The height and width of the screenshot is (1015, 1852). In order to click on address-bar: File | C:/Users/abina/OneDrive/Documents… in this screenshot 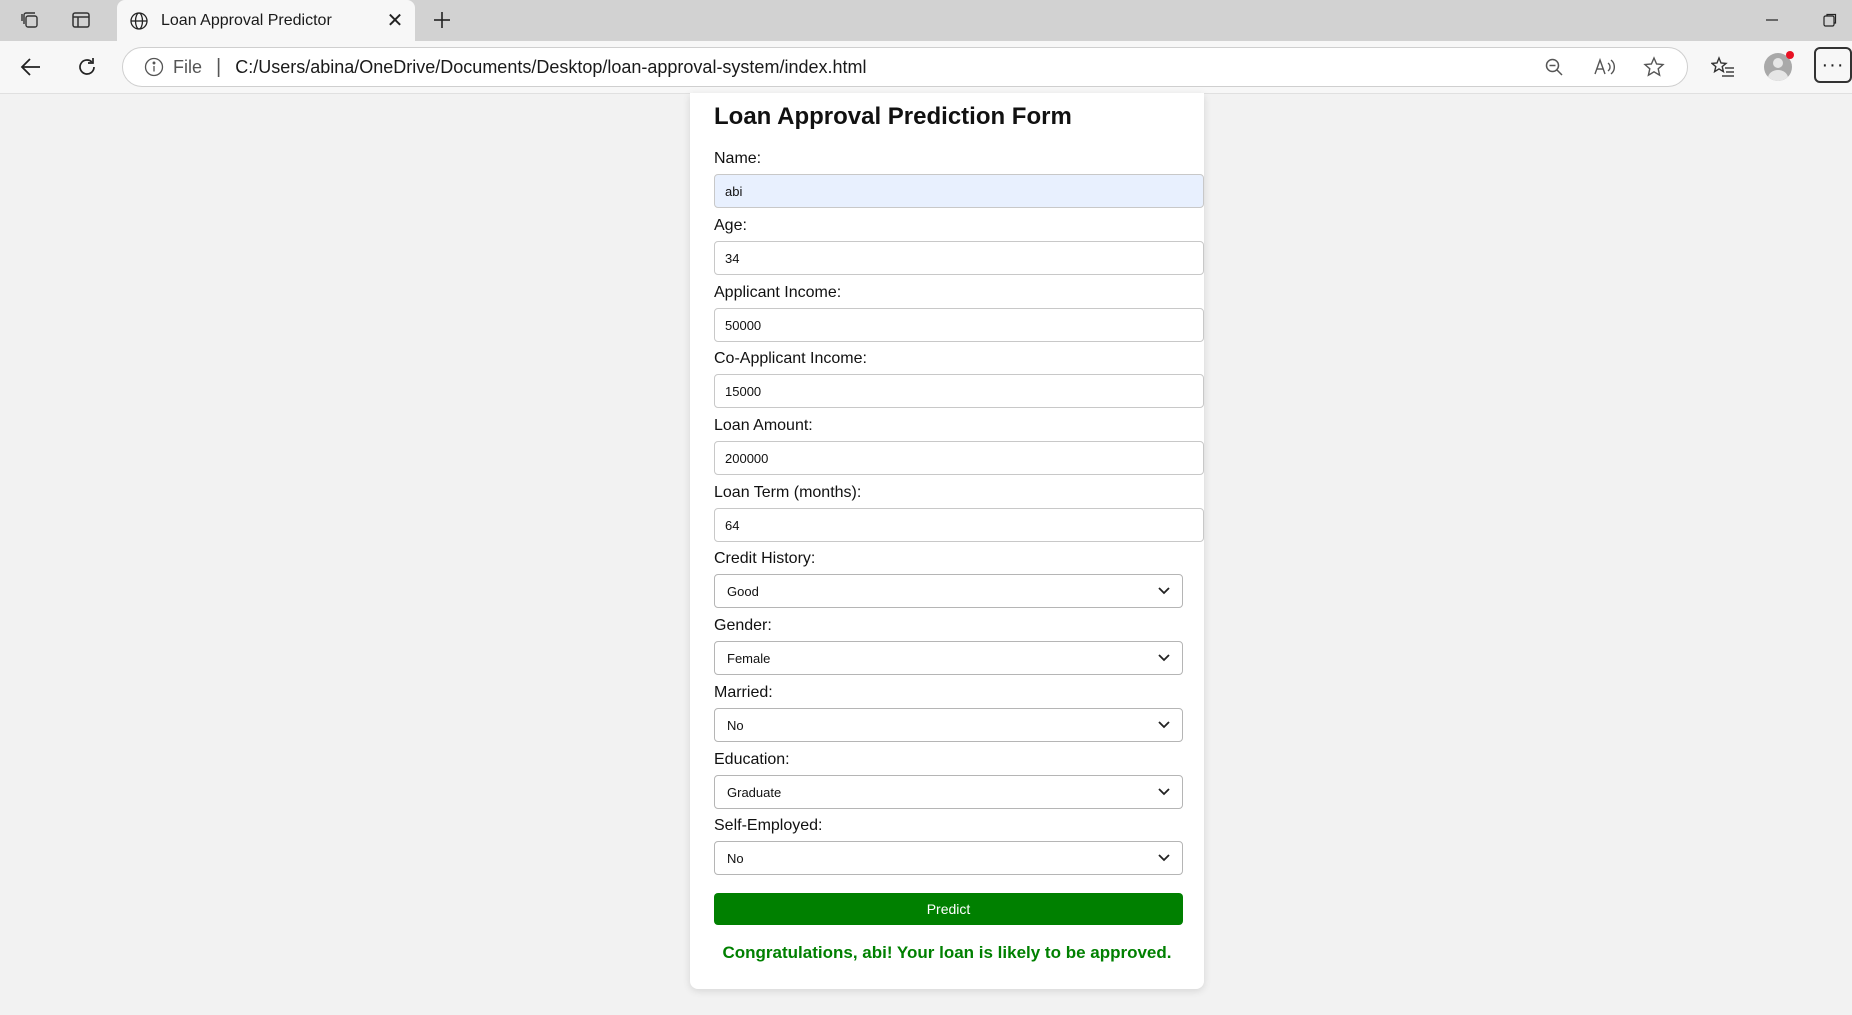, I will do `click(905, 67)`.